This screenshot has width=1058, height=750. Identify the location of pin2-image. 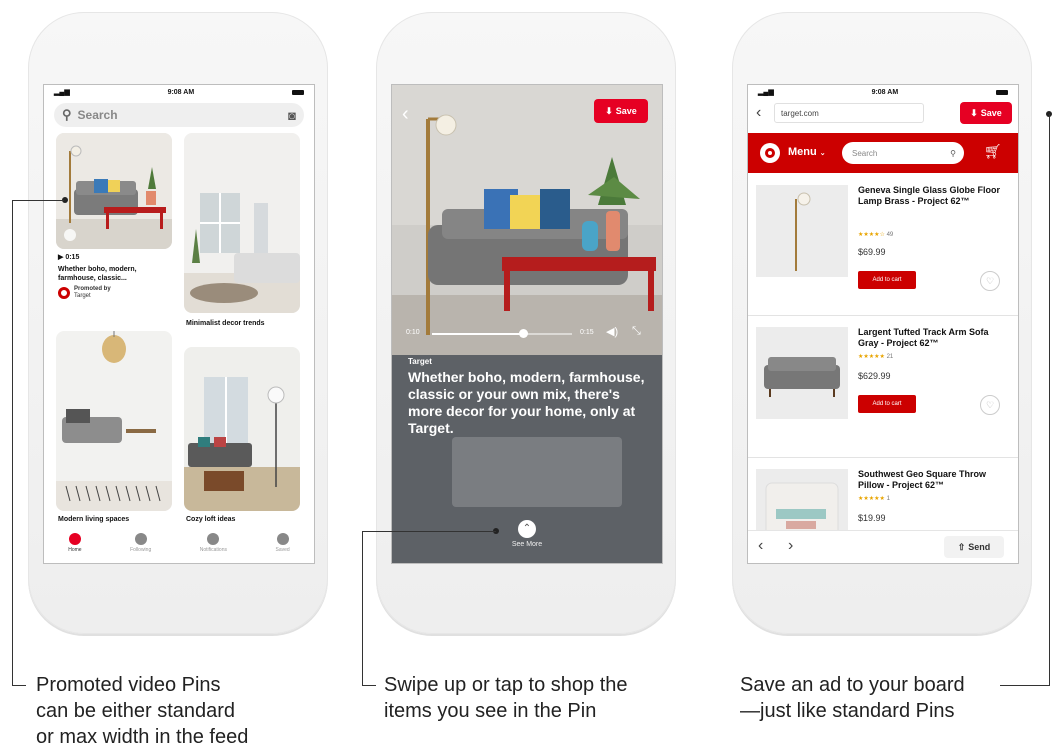
(242, 223).